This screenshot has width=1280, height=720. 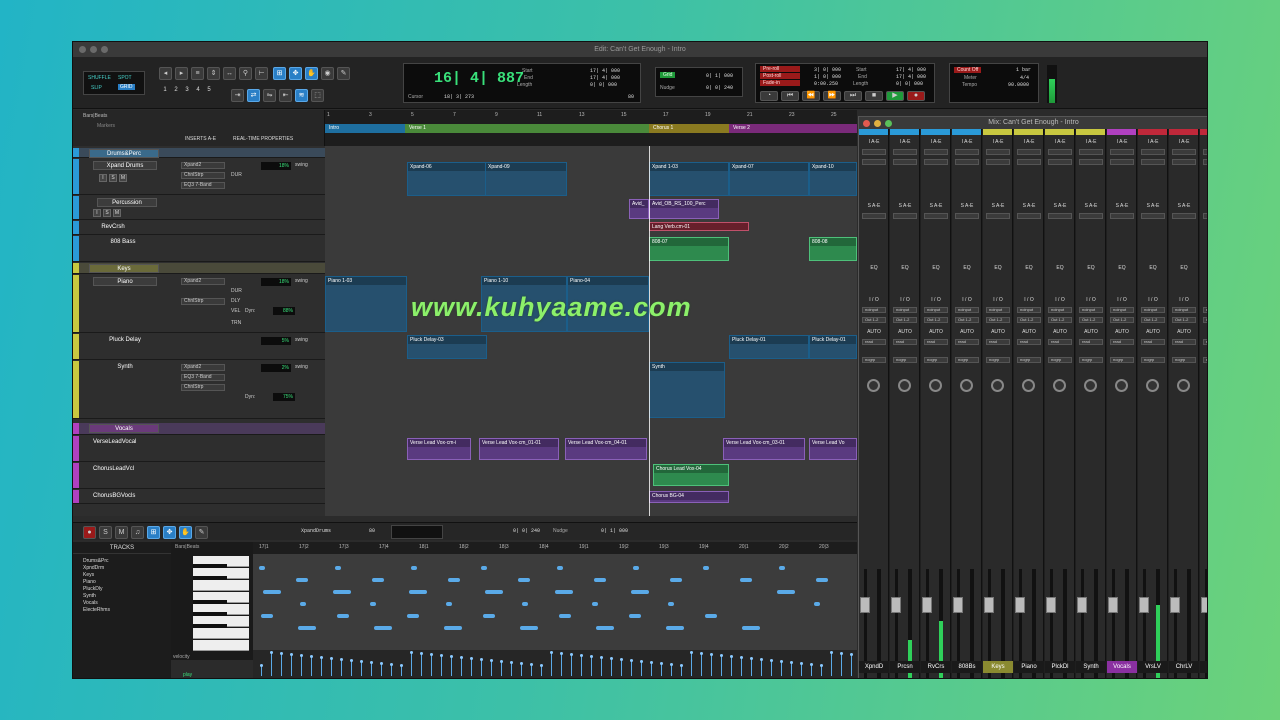 What do you see at coordinates (276, 341) in the screenshot?
I see `swing-value: 5%` at bounding box center [276, 341].